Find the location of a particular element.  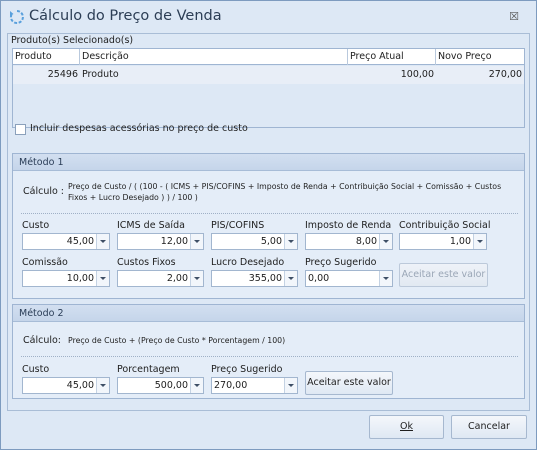

comissao-field: 10,00 is located at coordinates (66, 278).